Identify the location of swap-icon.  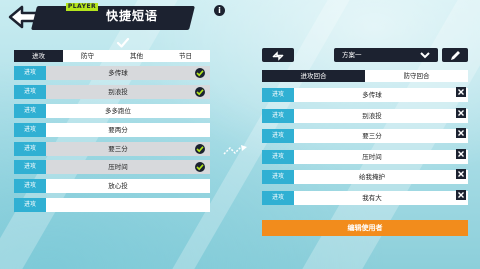
(278, 56).